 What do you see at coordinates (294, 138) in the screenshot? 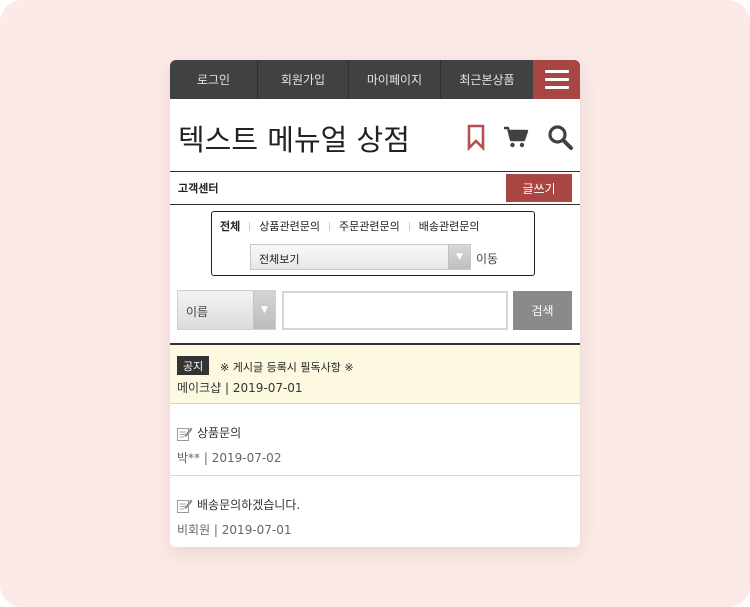
I see `shop-title: 텍스트 메뉴얼 상점` at bounding box center [294, 138].